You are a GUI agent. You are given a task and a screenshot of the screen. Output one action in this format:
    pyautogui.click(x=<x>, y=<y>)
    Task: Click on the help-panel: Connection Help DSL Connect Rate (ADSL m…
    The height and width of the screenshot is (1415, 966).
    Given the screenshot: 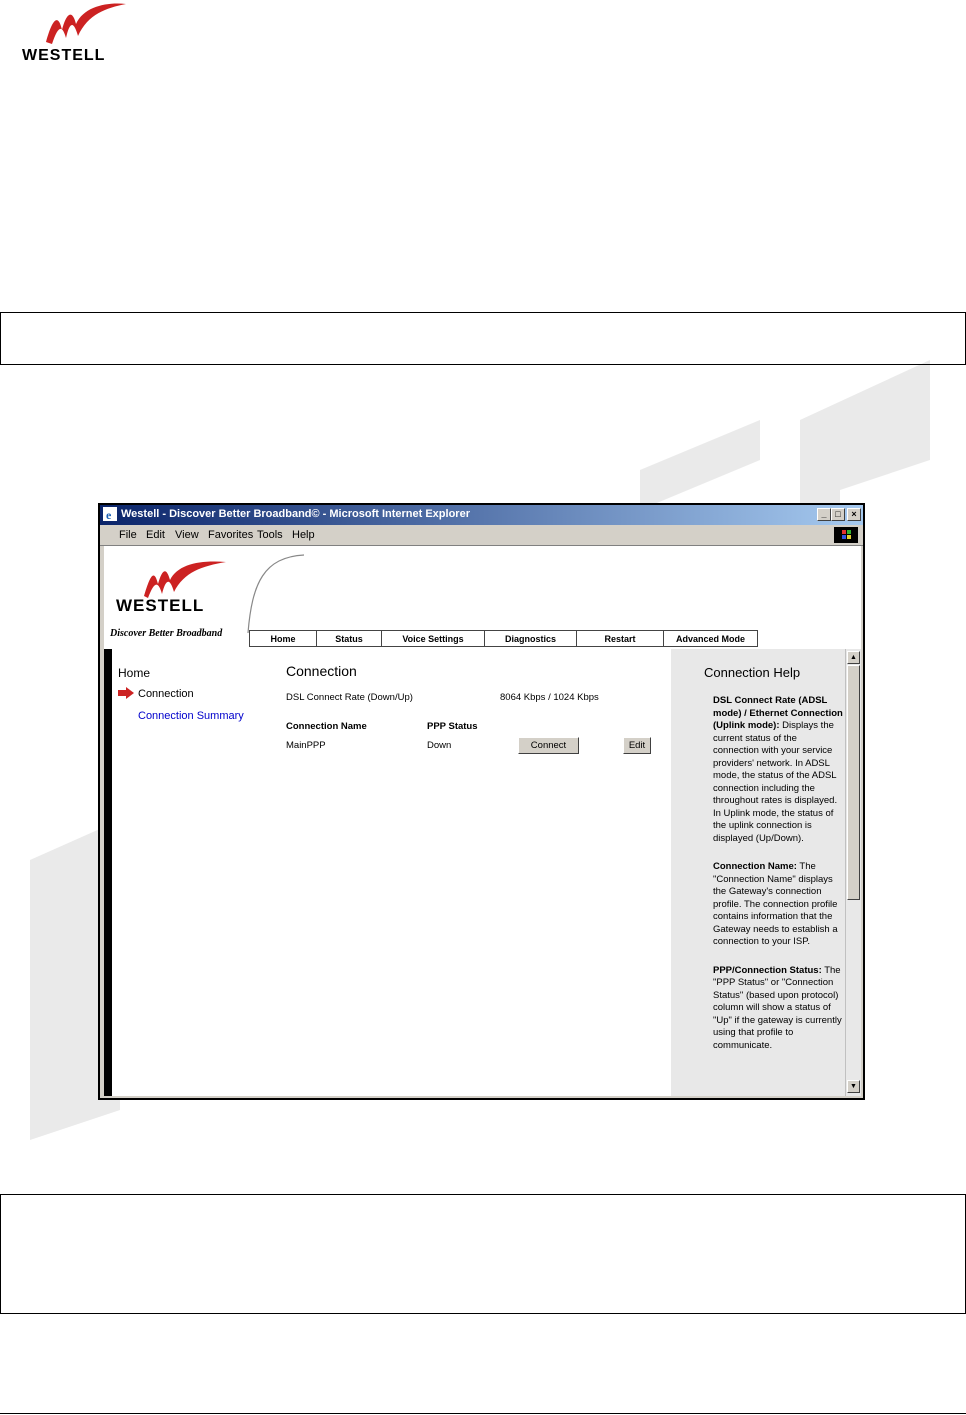 What is the action you would take?
    pyautogui.click(x=758, y=872)
    